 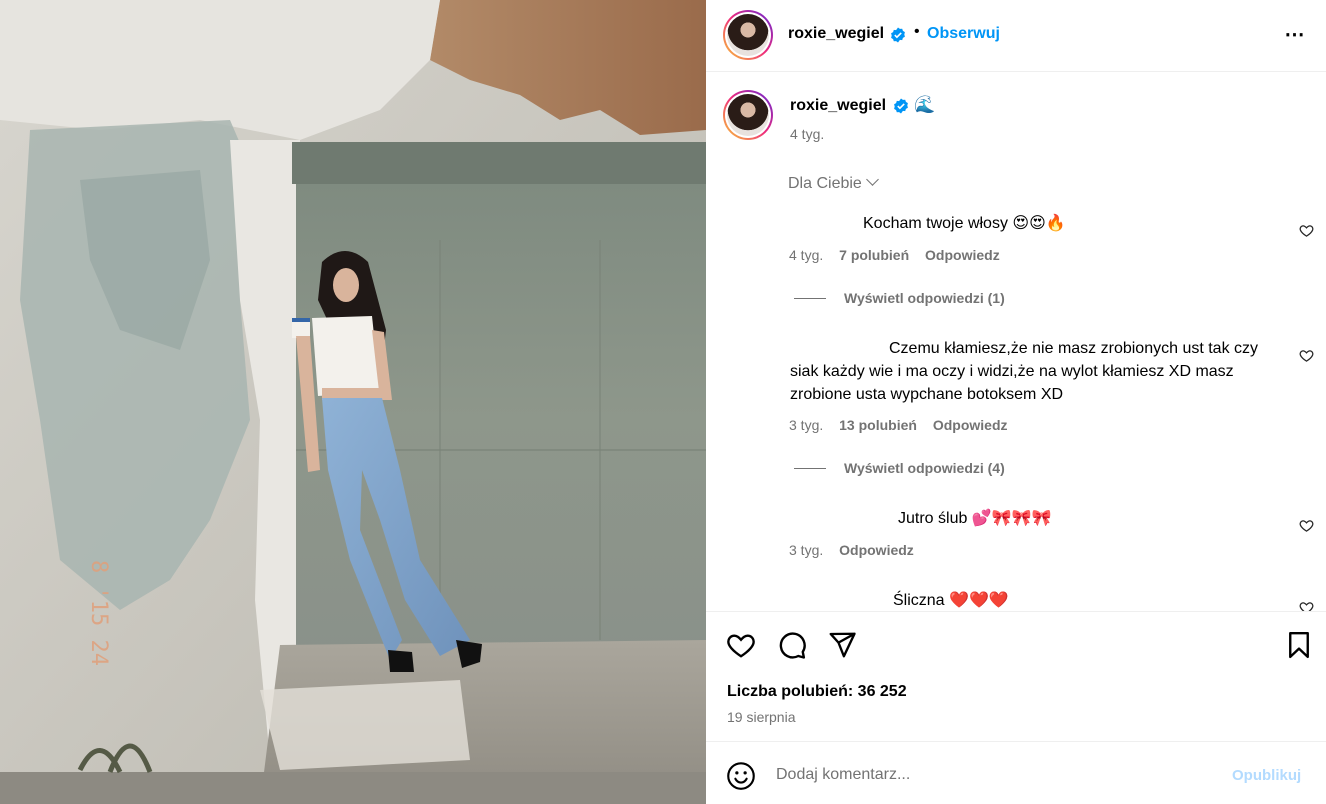 What do you see at coordinates (925, 105) in the screenshot?
I see `caption-text: 🌊` at bounding box center [925, 105].